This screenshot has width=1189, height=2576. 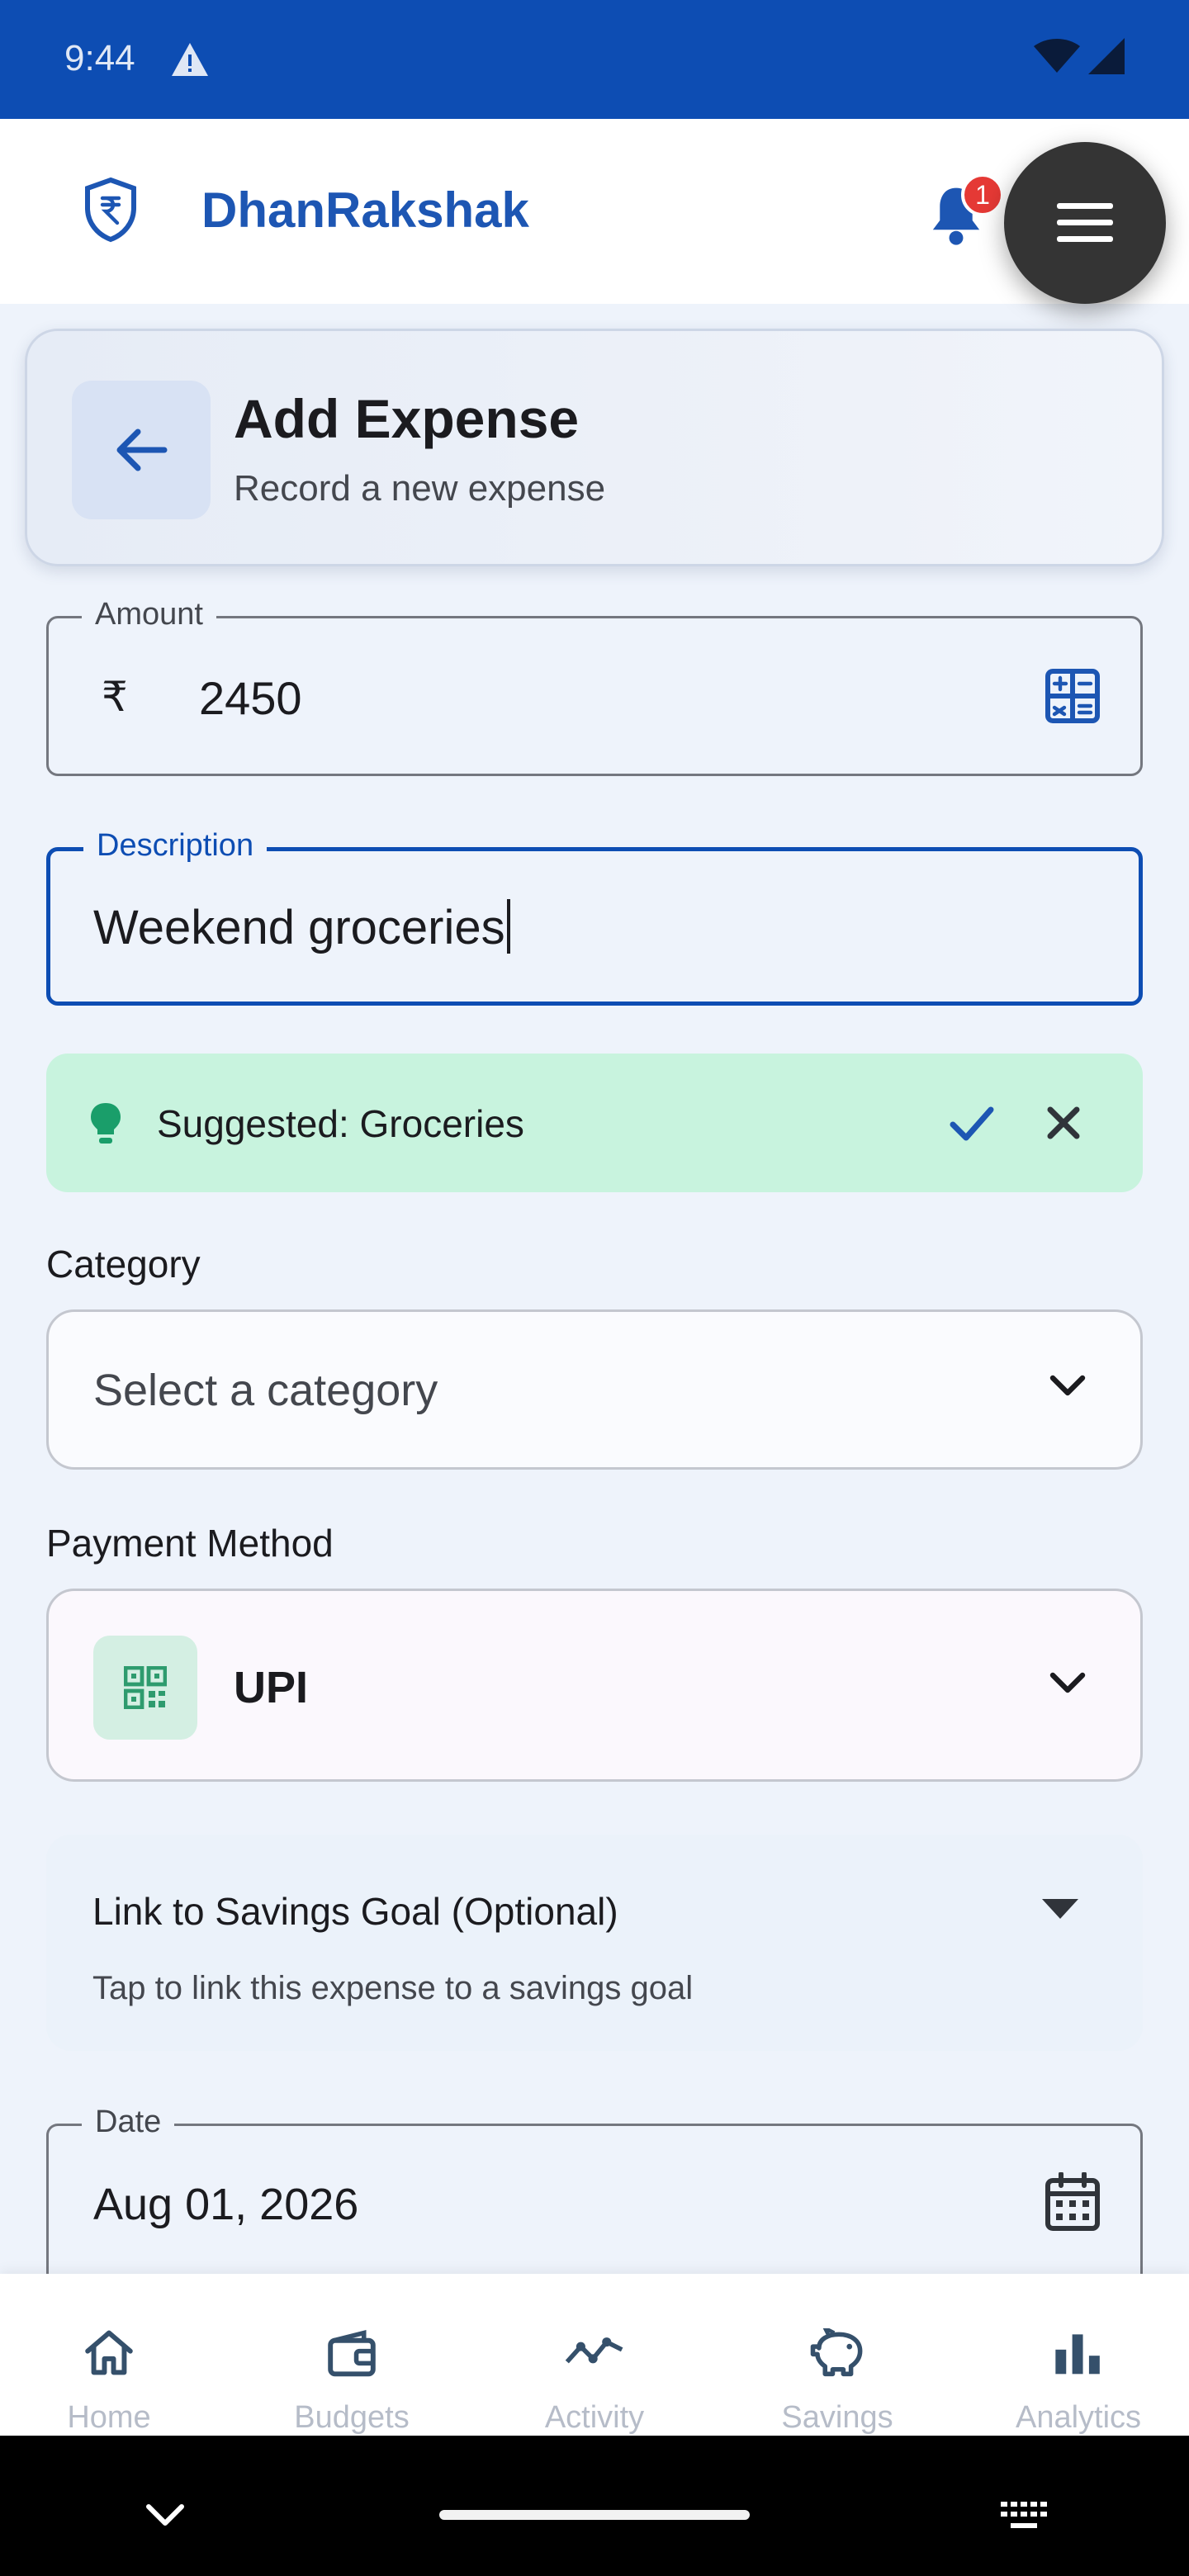 I want to click on menu-button, so click(x=1085, y=223).